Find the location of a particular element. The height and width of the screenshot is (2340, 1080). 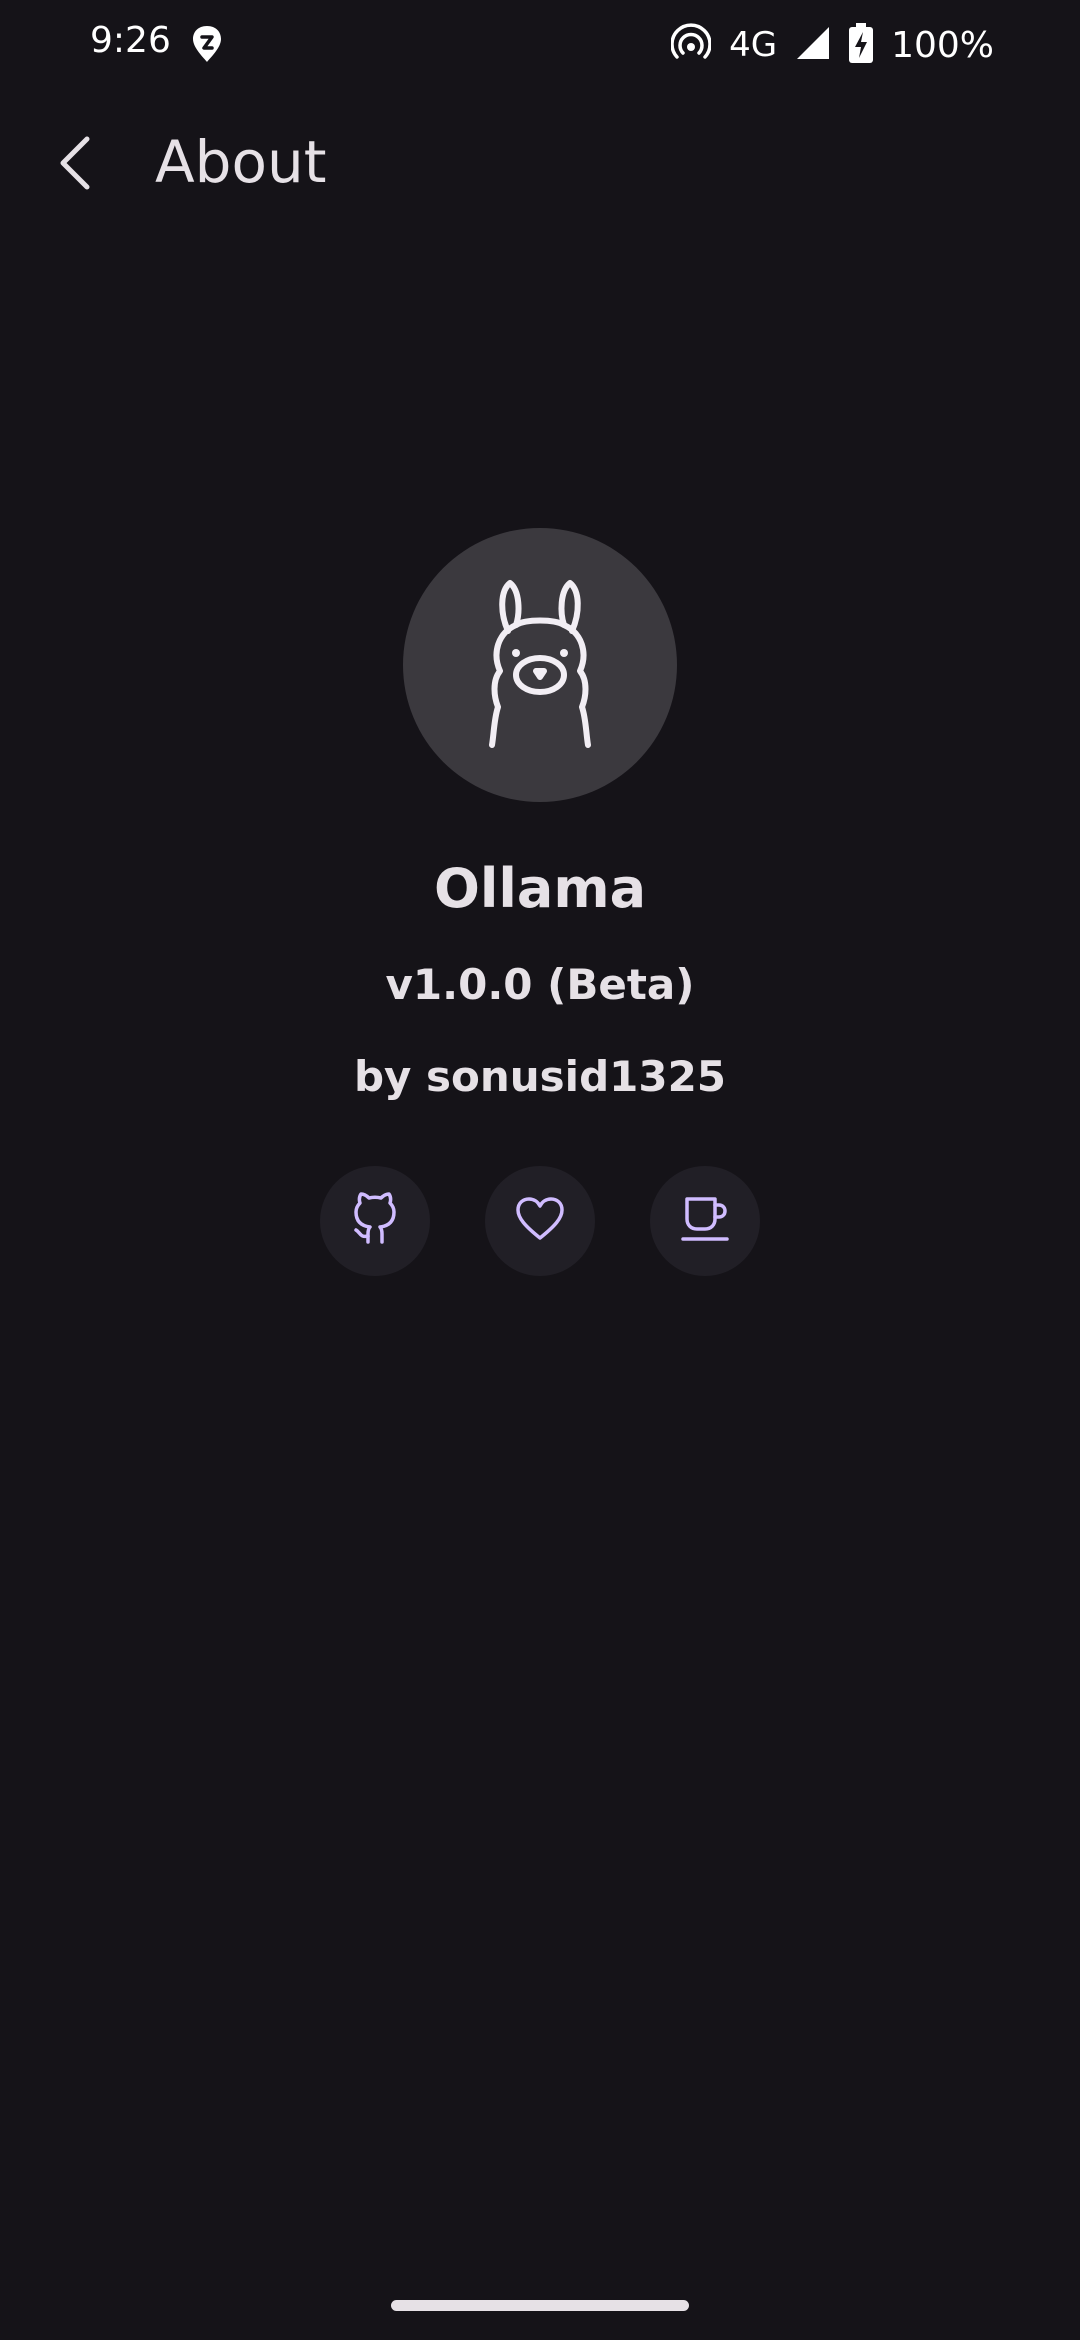

battery-charging-icon is located at coordinates (861, 45).